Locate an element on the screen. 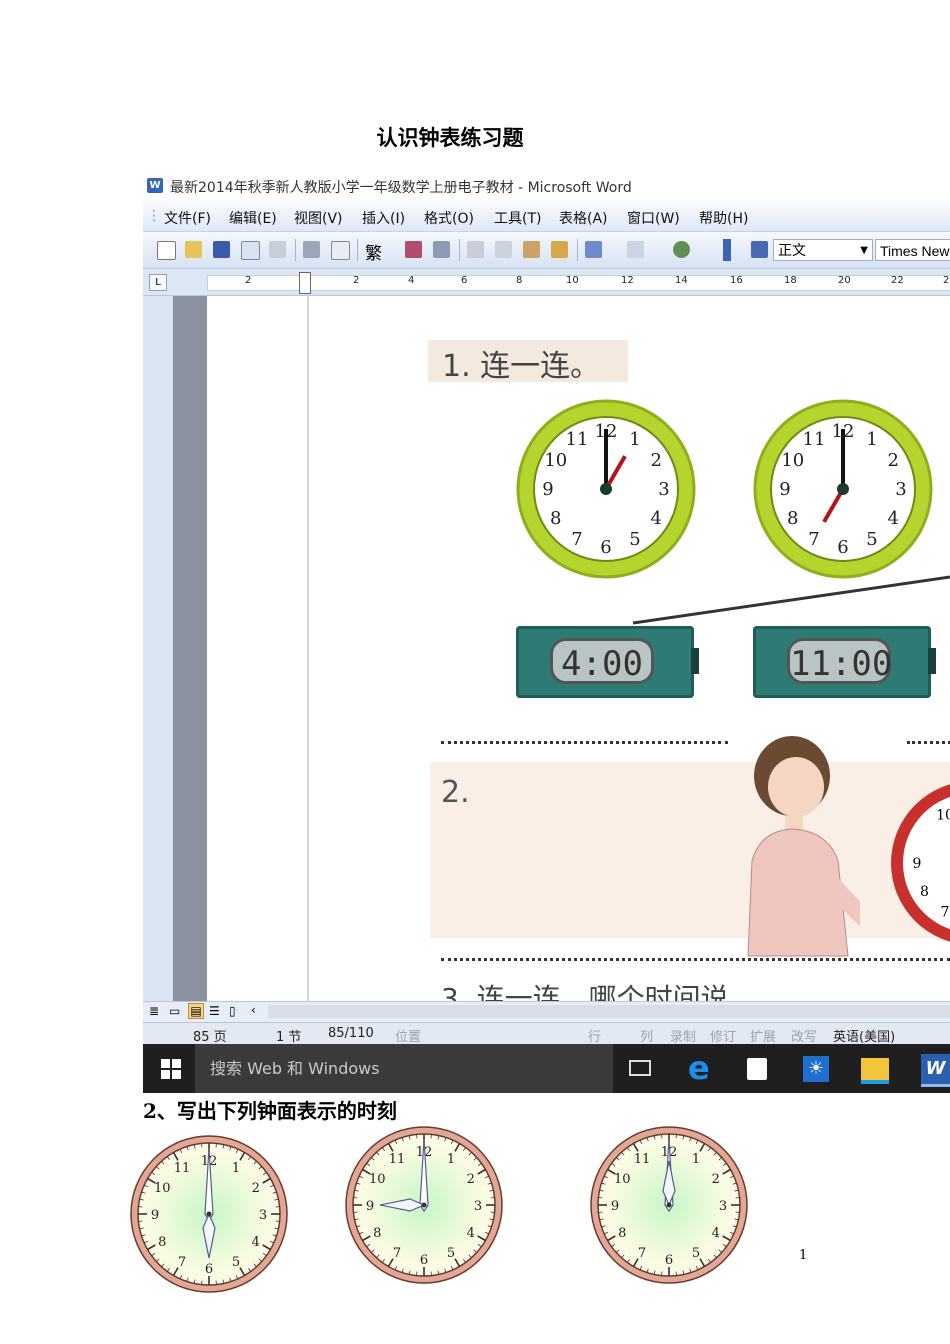  status-ovr: 改写 is located at coordinates (804, 1035).